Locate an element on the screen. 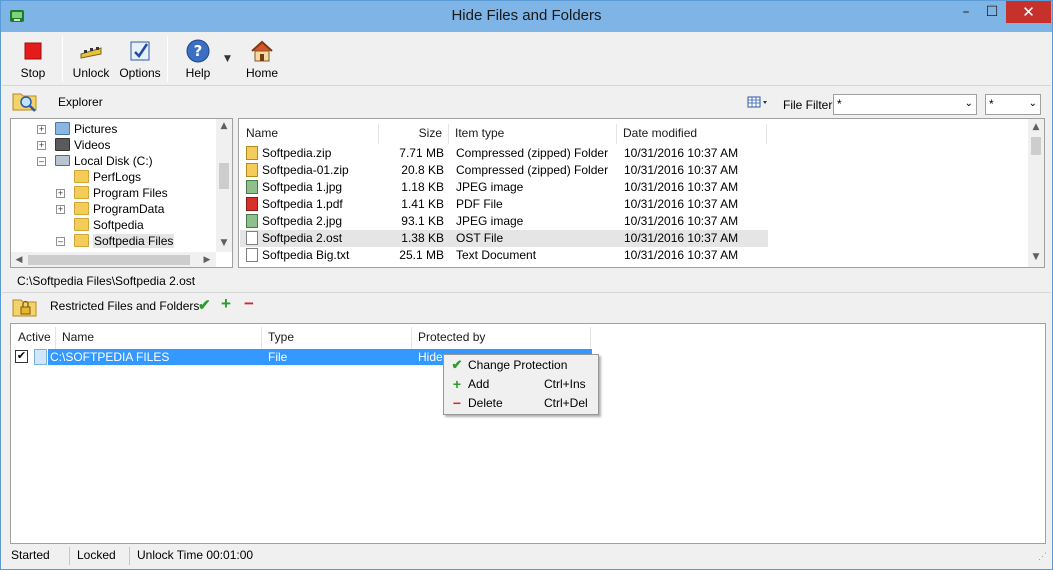 This screenshot has height=570, width=1053. menu-item-add: + Add Ctrl+Ins is located at coordinates (521, 384).